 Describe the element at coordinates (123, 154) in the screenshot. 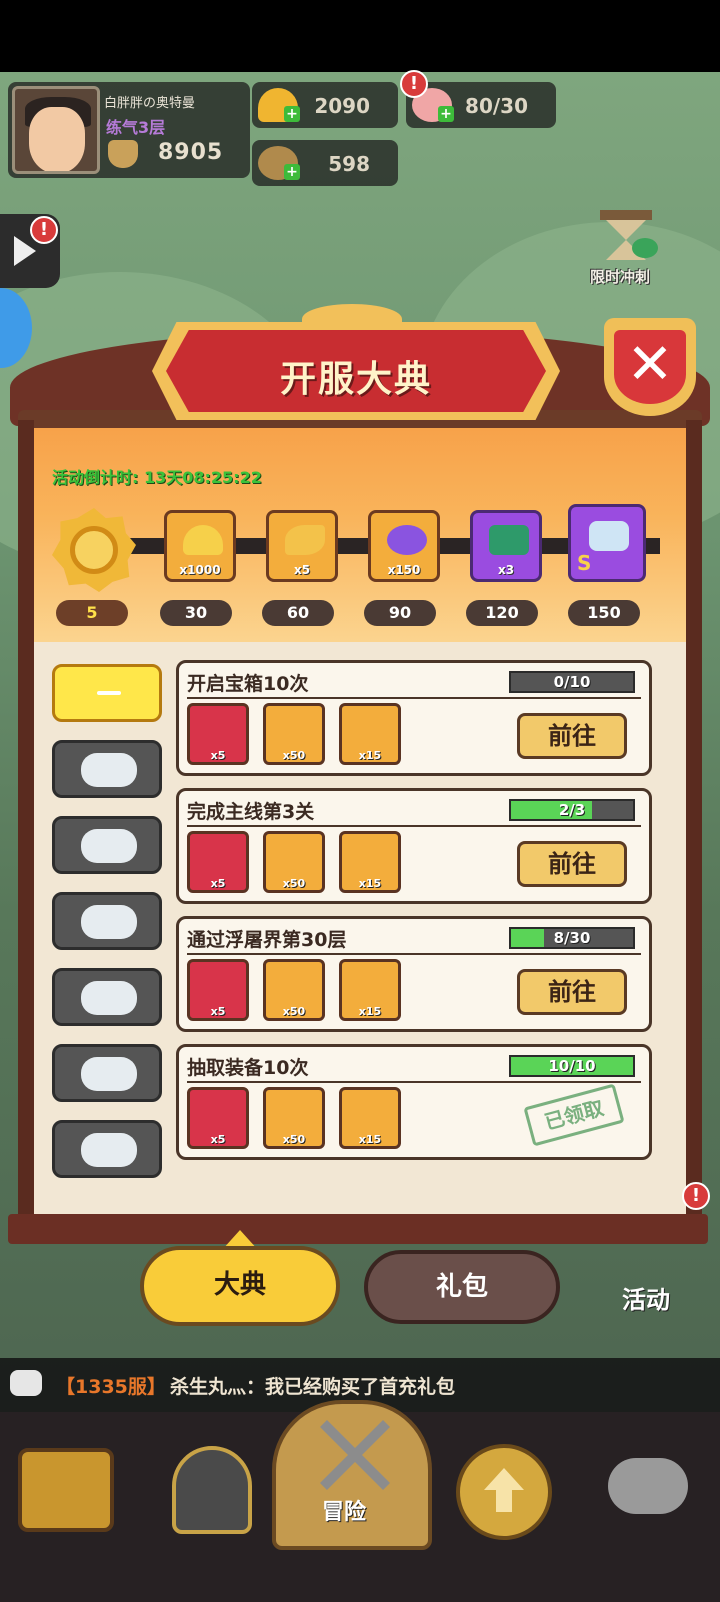

I see `power-icon` at that location.